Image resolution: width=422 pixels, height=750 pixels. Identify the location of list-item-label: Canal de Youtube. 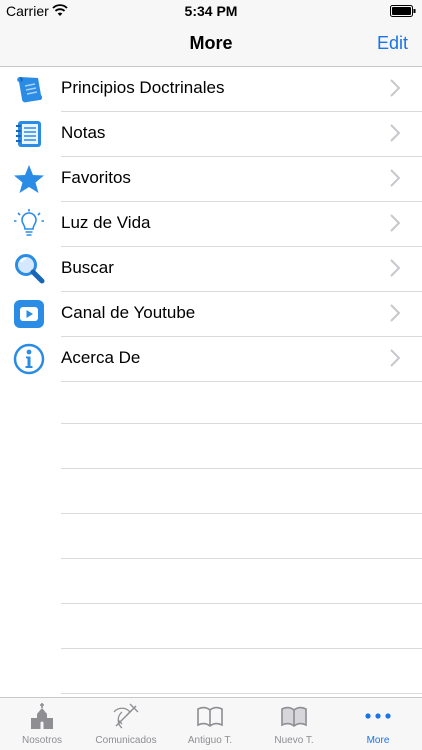
(128, 312).